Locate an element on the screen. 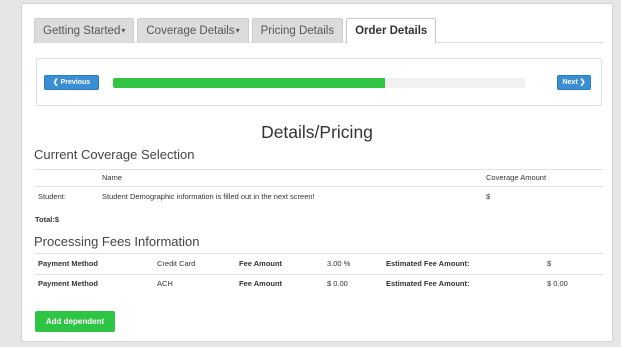 This screenshot has height=347, width=621. next-button: Next ❯ is located at coordinates (574, 82).